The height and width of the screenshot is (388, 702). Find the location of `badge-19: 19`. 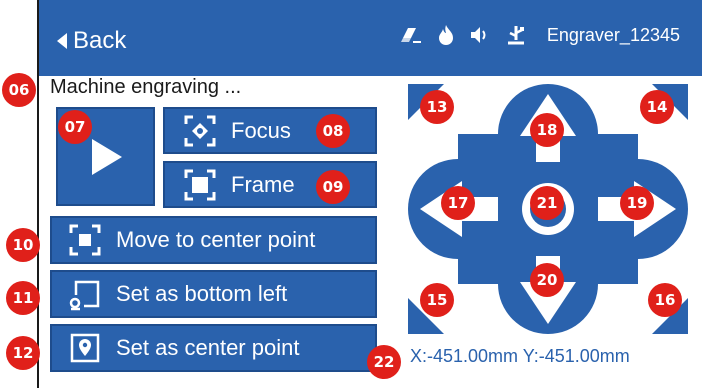

badge-19: 19 is located at coordinates (637, 203).